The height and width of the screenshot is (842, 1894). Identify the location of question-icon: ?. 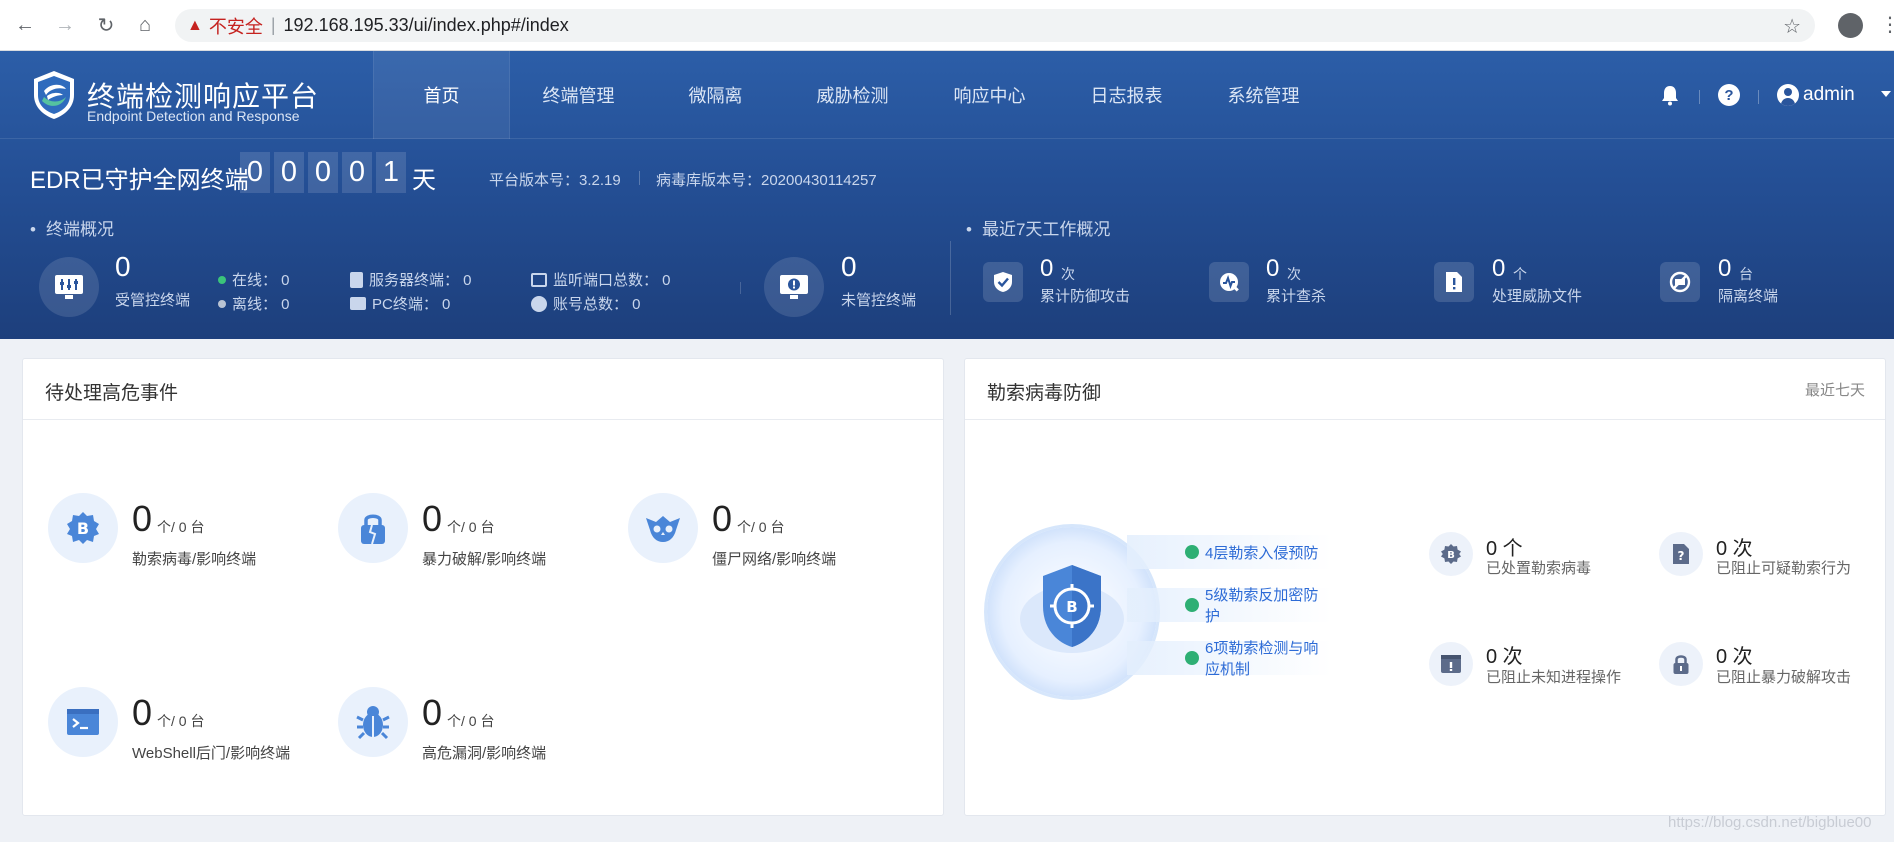
(1681, 554).